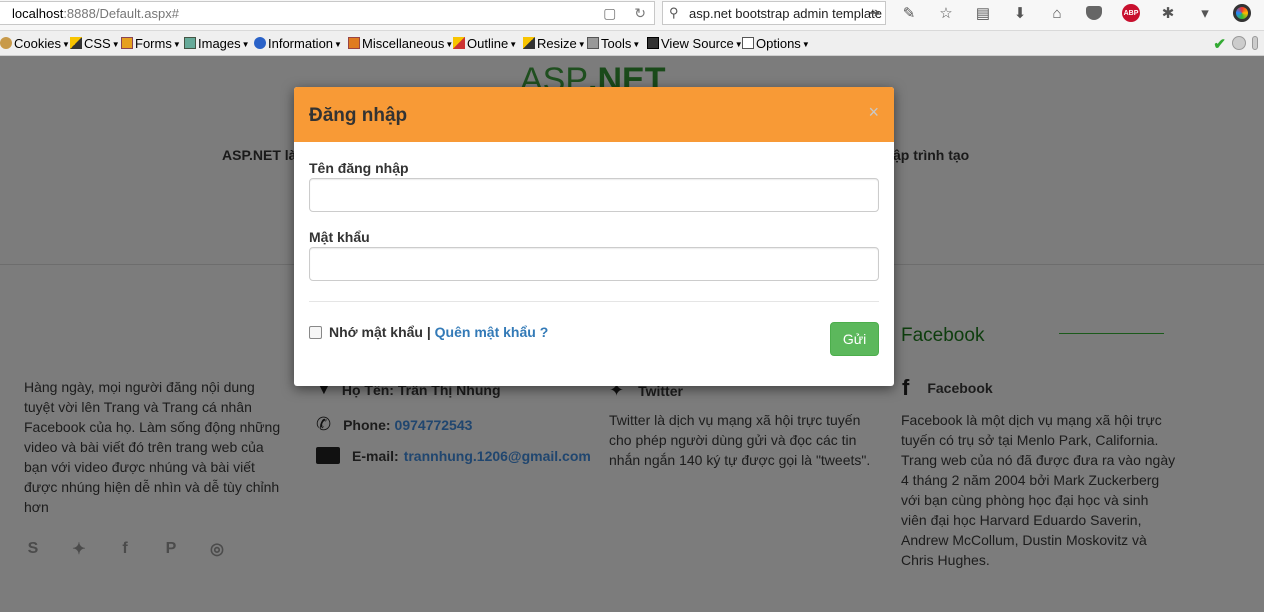 This screenshot has width=1264, height=612. I want to click on devbar-css: CSS▼, so click(95, 43).